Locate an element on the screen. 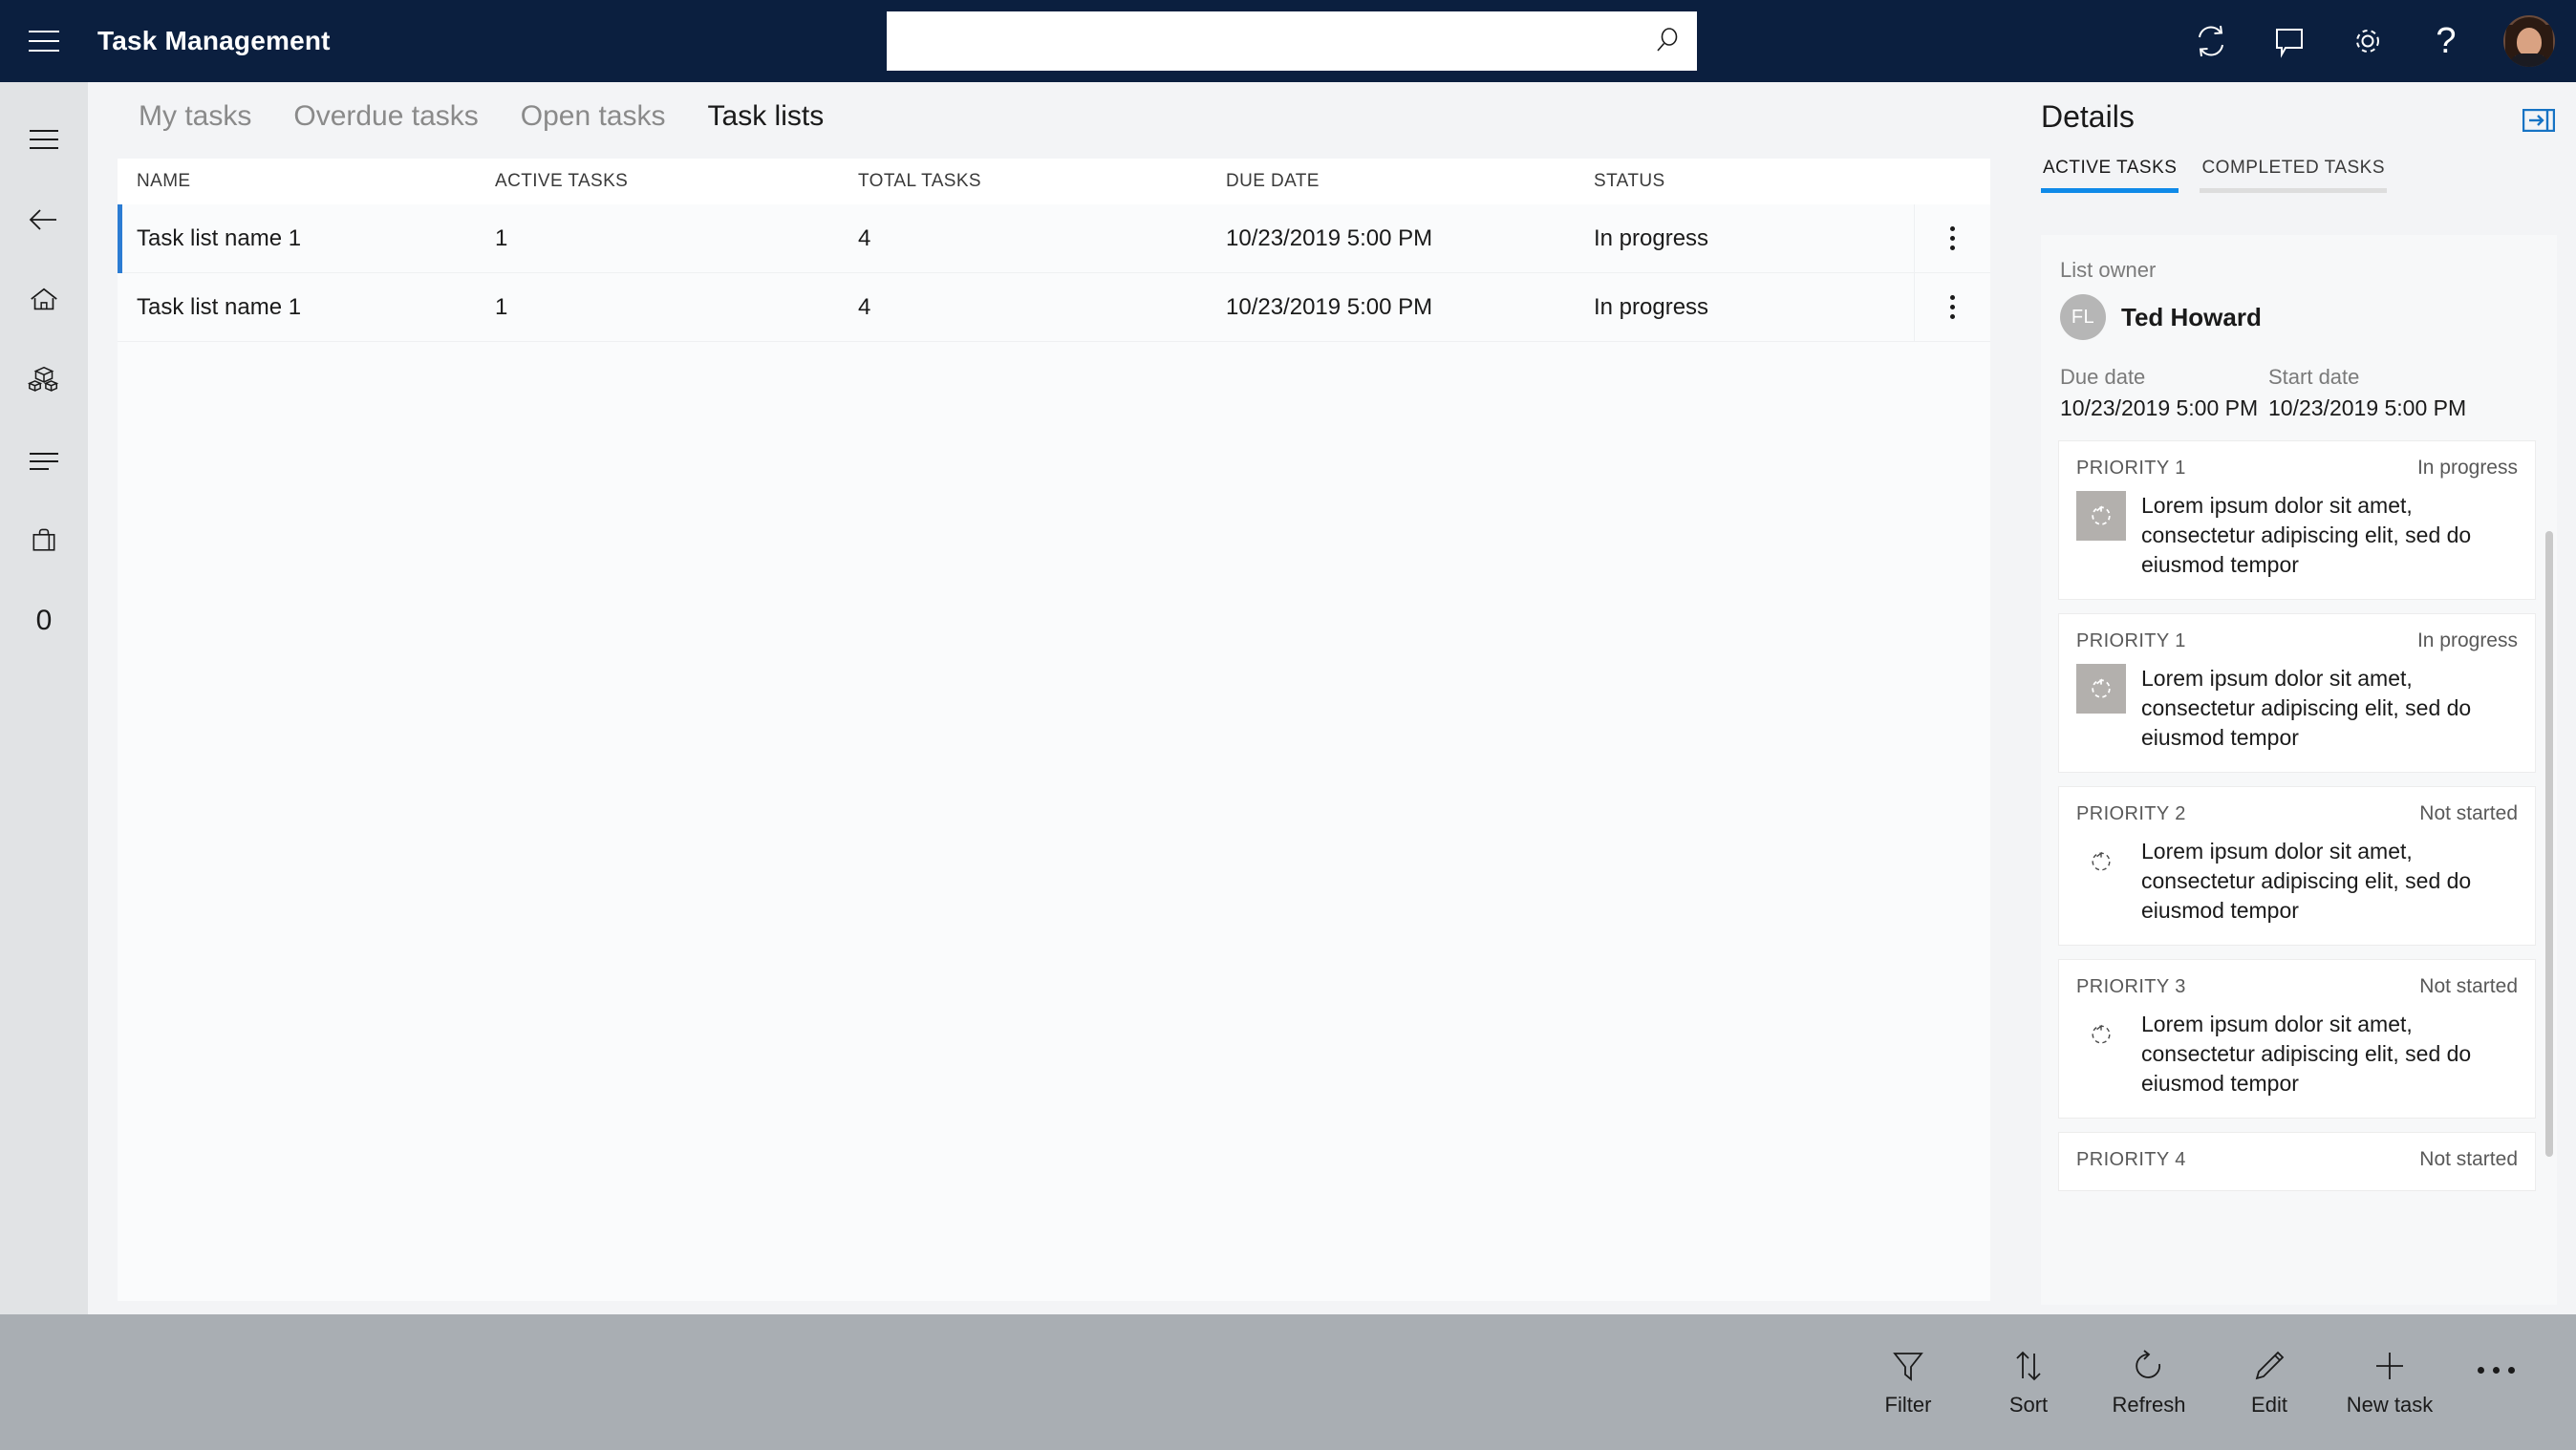 This screenshot has height=1450, width=2576. rail-products-button is located at coordinates (44, 380).